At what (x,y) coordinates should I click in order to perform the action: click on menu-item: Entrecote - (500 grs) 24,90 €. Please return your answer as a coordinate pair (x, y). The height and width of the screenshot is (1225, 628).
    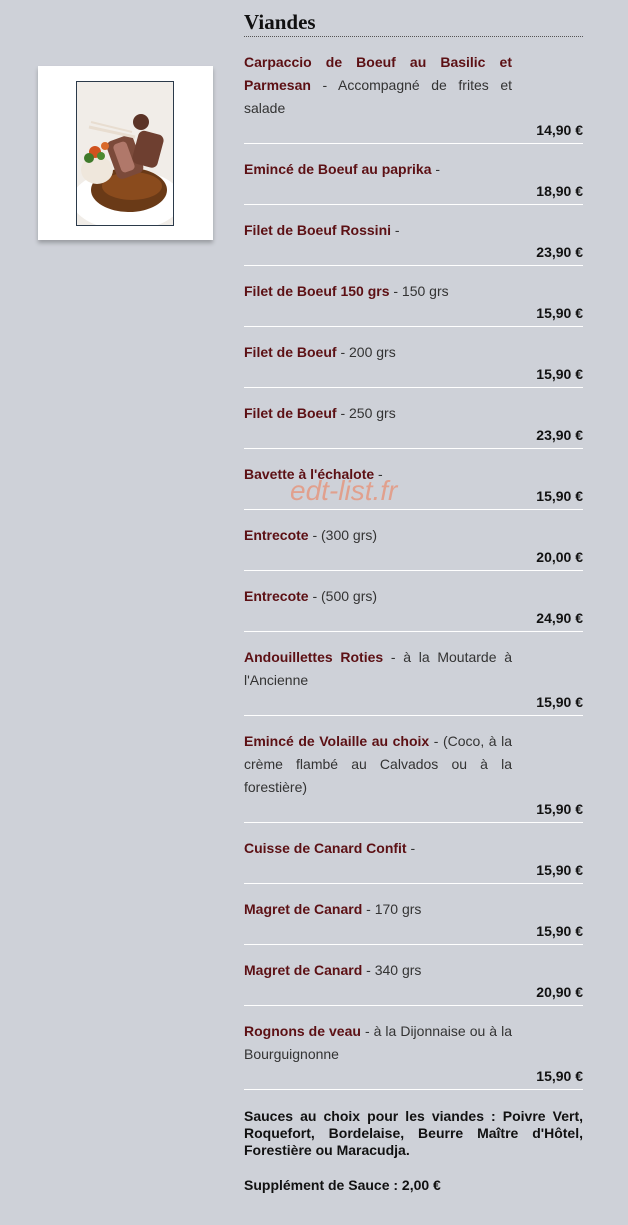
    Looking at the image, I should click on (413, 601).